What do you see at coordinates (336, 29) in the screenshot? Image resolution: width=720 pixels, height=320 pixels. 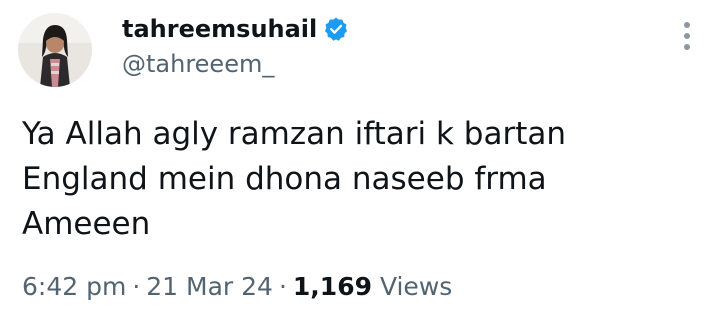 I see `verified-badge-icon` at bounding box center [336, 29].